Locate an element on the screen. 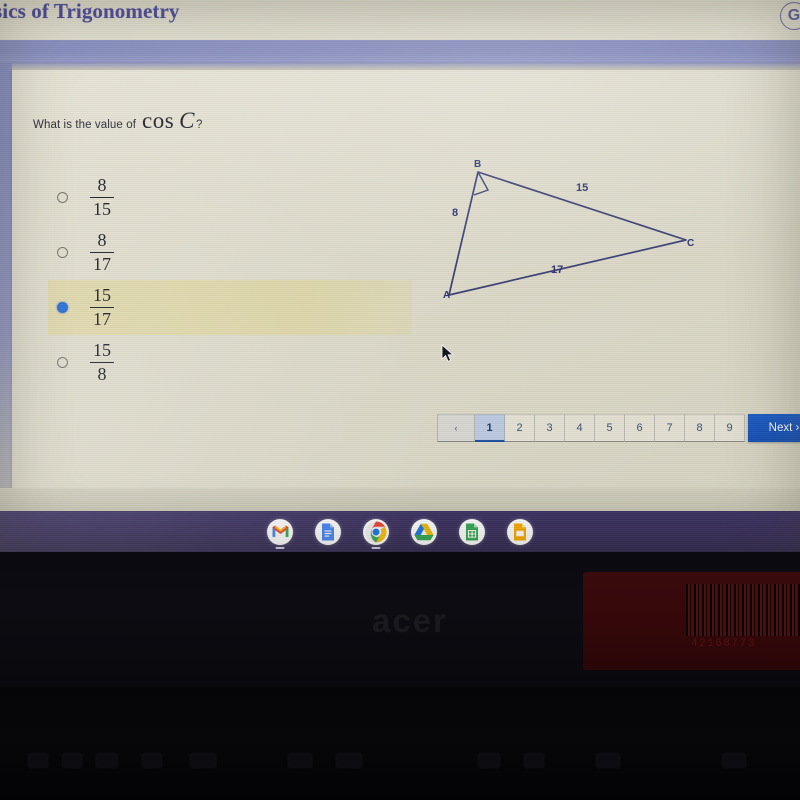 The height and width of the screenshot is (800, 800). fraction-3: 15 17 is located at coordinates (102, 307).